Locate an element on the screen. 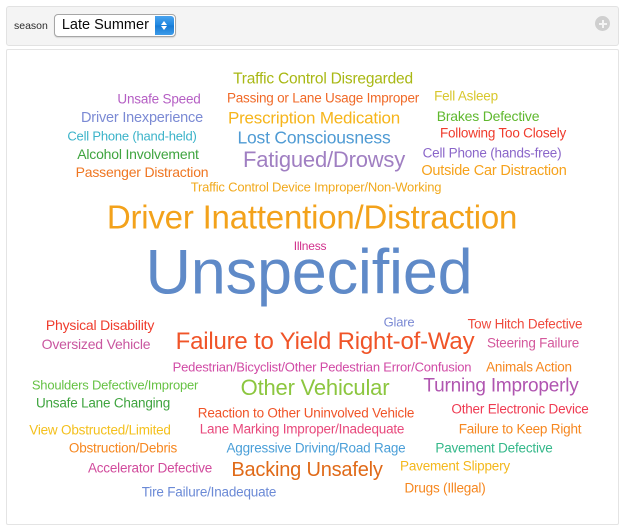 This screenshot has width=625, height=531. wordcloud-word: Lost Consciousness is located at coordinates (313, 138).